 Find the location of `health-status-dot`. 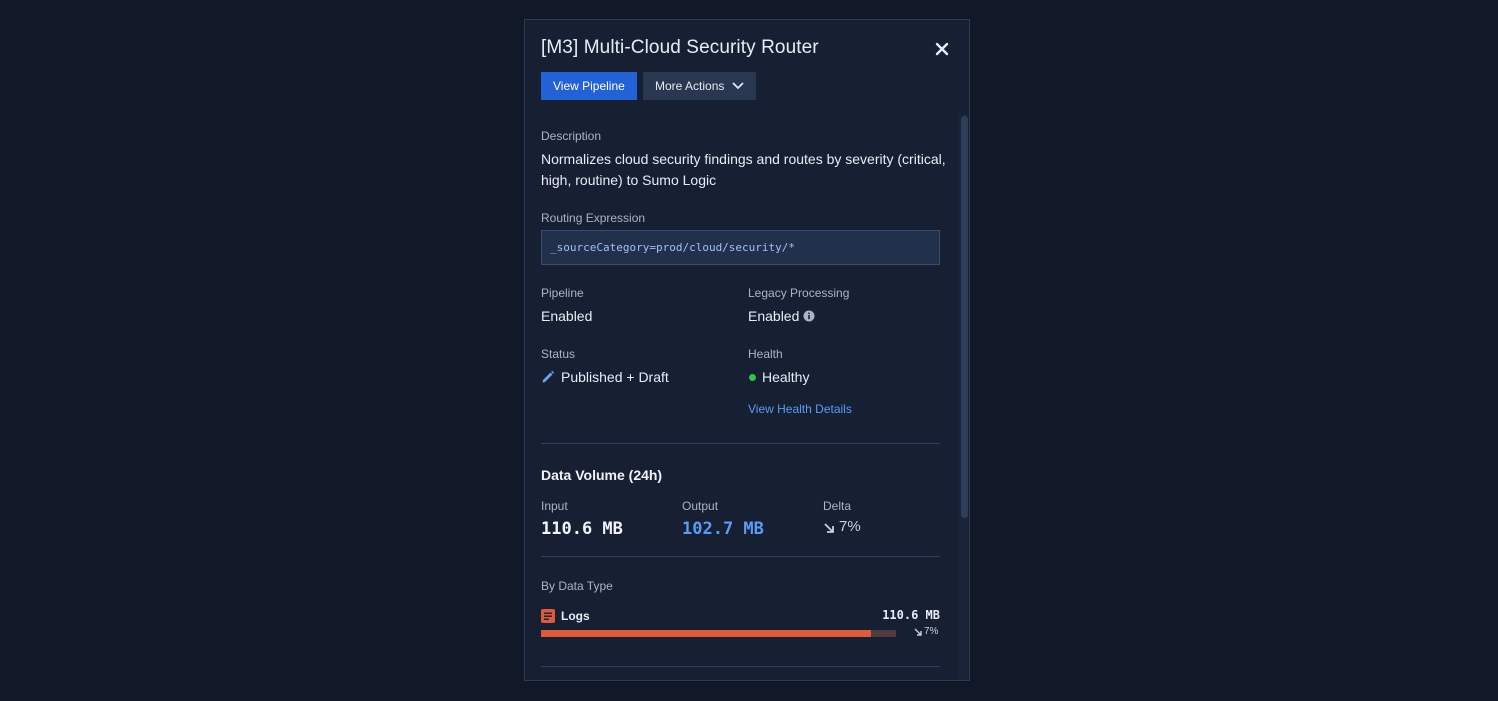

health-status-dot is located at coordinates (752, 377).